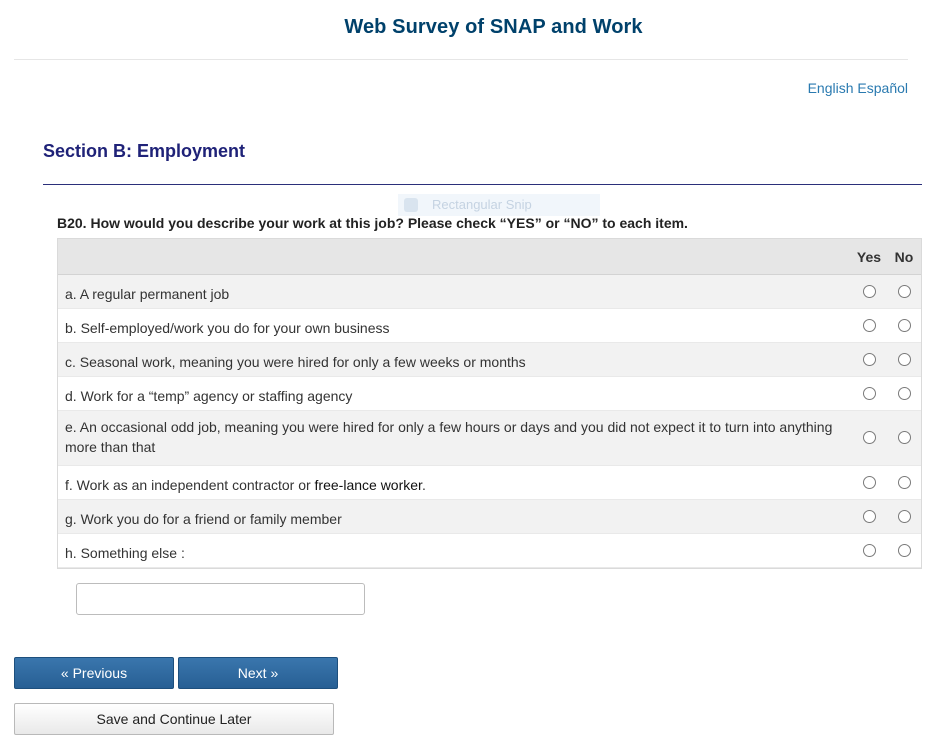  Describe the element at coordinates (147, 294) in the screenshot. I see `row-label-a: a. A regular permanent job` at that location.